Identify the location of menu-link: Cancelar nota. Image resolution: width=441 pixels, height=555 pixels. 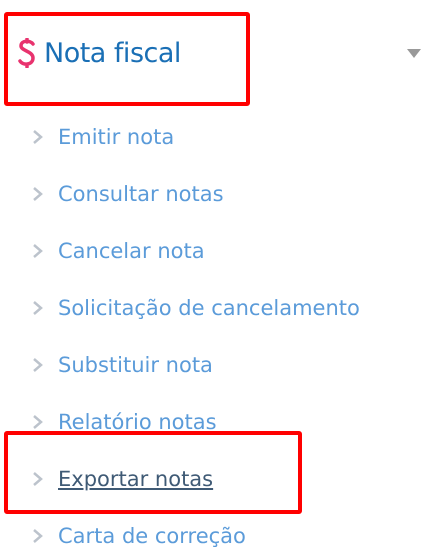
(131, 250).